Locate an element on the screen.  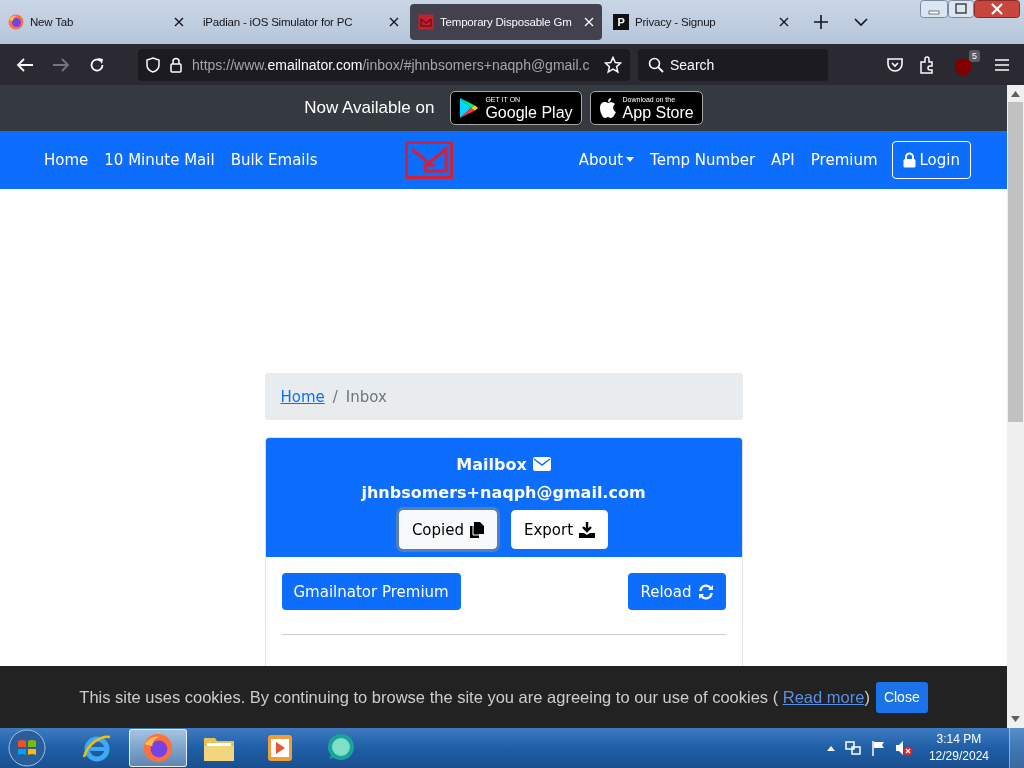
browser-tab: New Tab is located at coordinates (96, 22).